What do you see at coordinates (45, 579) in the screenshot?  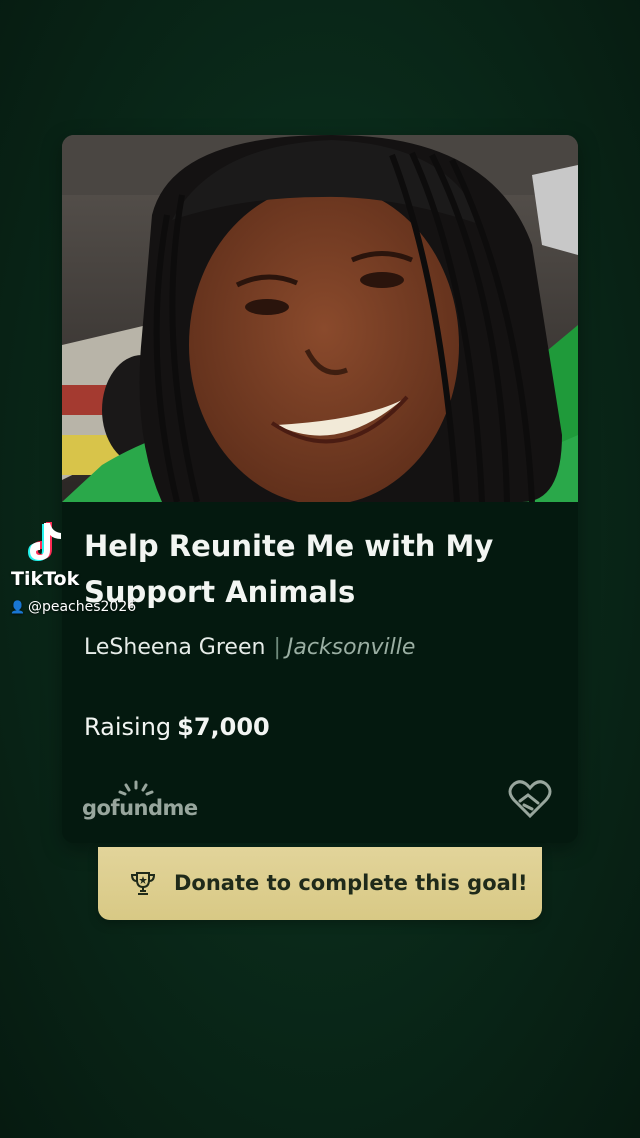 I see `tiktok-brand: TikTok` at bounding box center [45, 579].